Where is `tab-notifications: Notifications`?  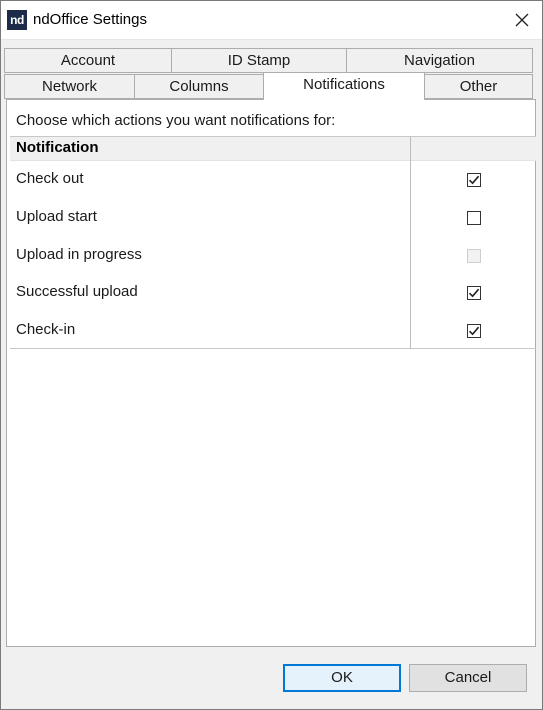
tab-notifications: Notifications is located at coordinates (344, 86).